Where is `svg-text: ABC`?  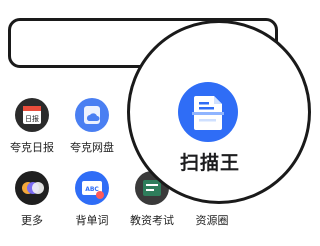 svg-text: ABC is located at coordinates (92, 189).